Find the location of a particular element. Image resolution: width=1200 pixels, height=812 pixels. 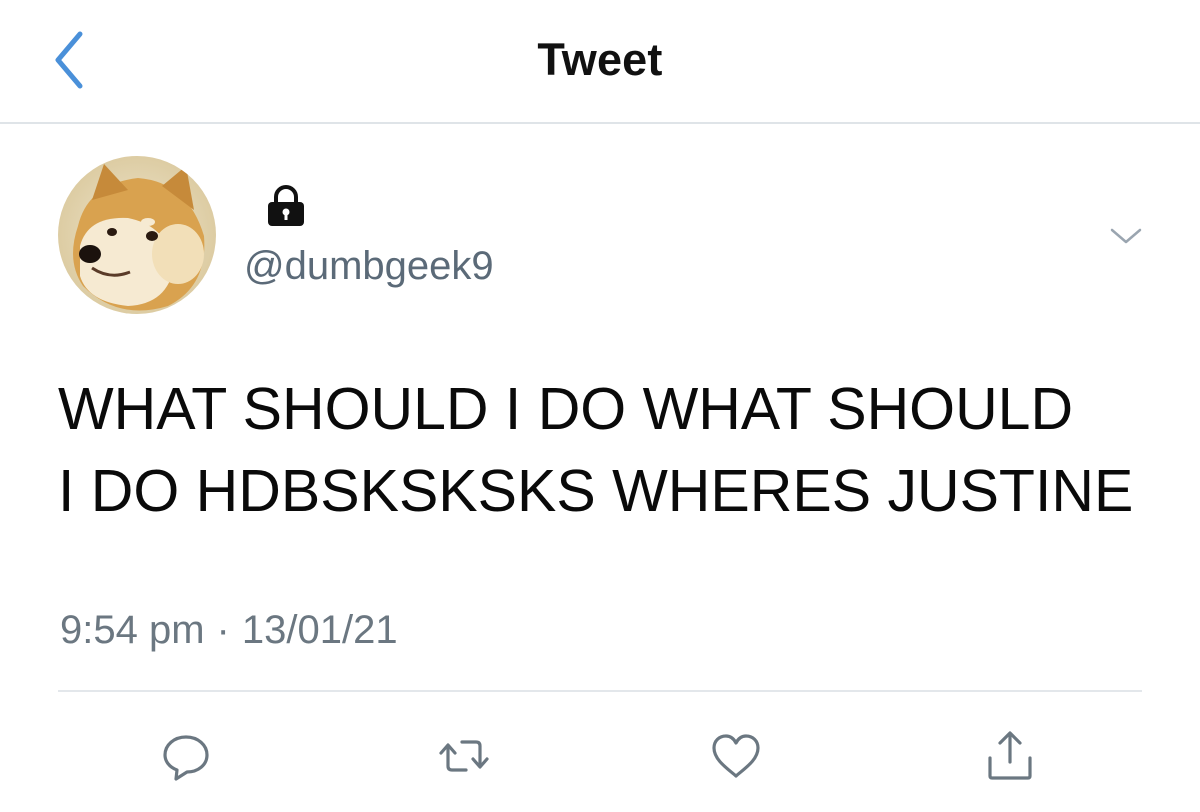

more-options-button is located at coordinates (1126, 236).